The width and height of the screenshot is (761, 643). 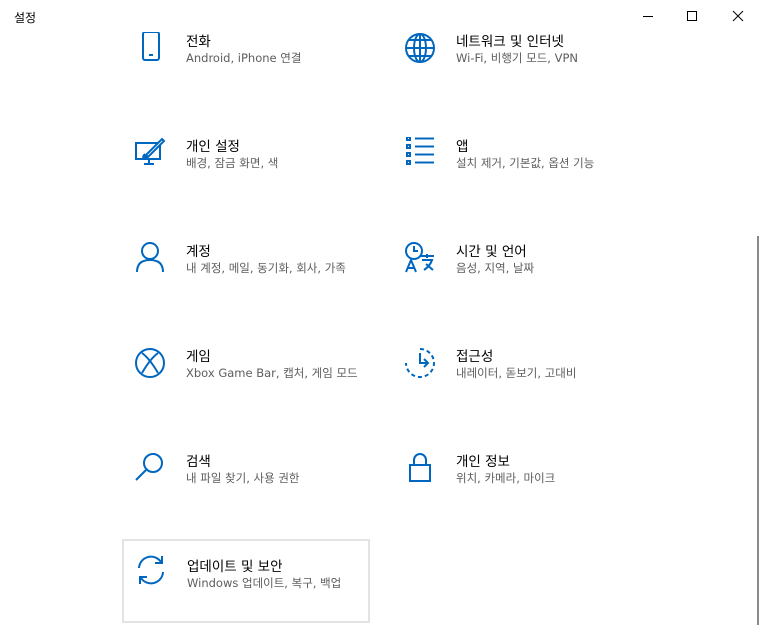 I want to click on minimize-icon, so click(x=648, y=16).